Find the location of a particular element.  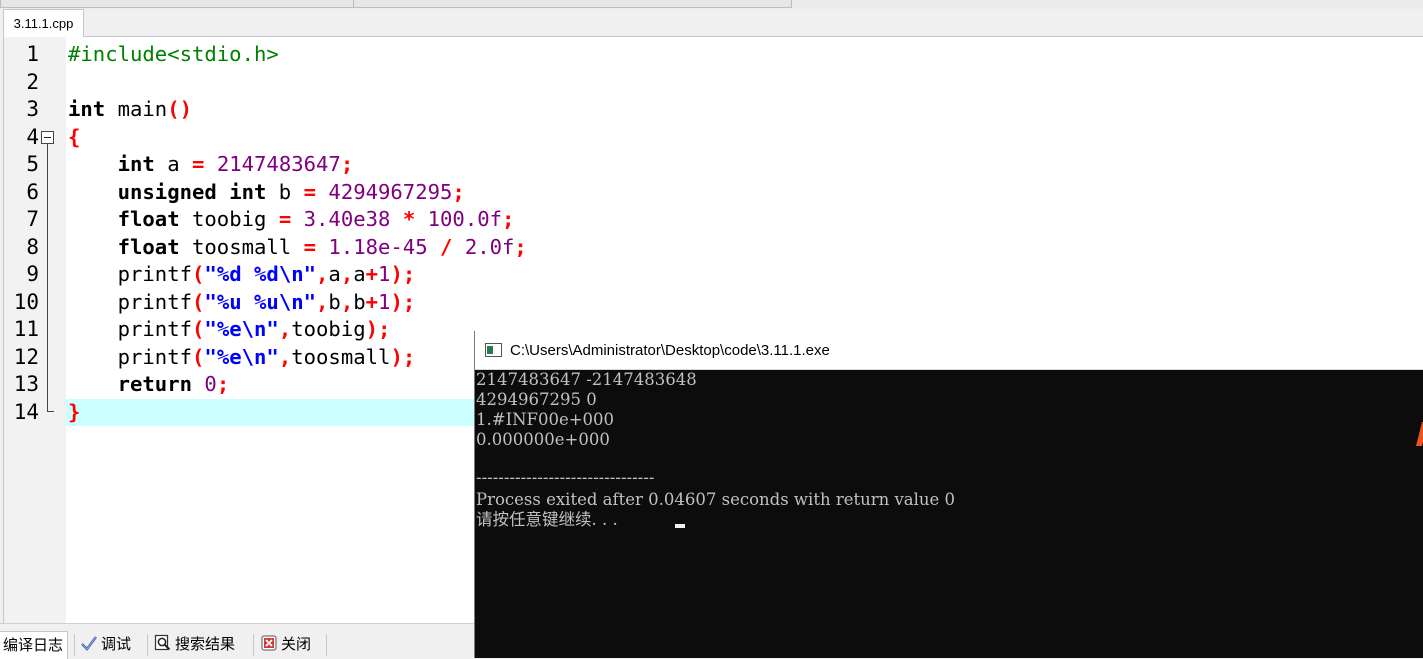

code-line: 5 int a = 2147483647; is located at coordinates (713, 165).